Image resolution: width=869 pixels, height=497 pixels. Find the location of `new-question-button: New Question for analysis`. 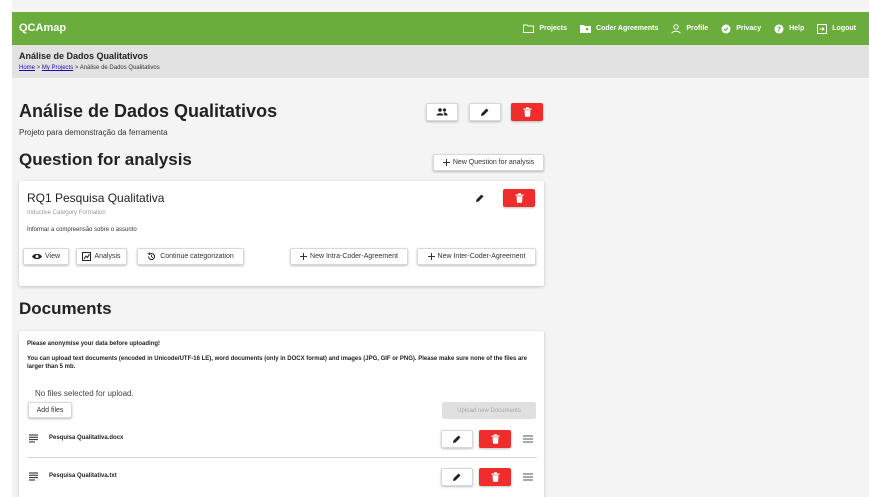

new-question-button: New Question for analysis is located at coordinates (488, 162).